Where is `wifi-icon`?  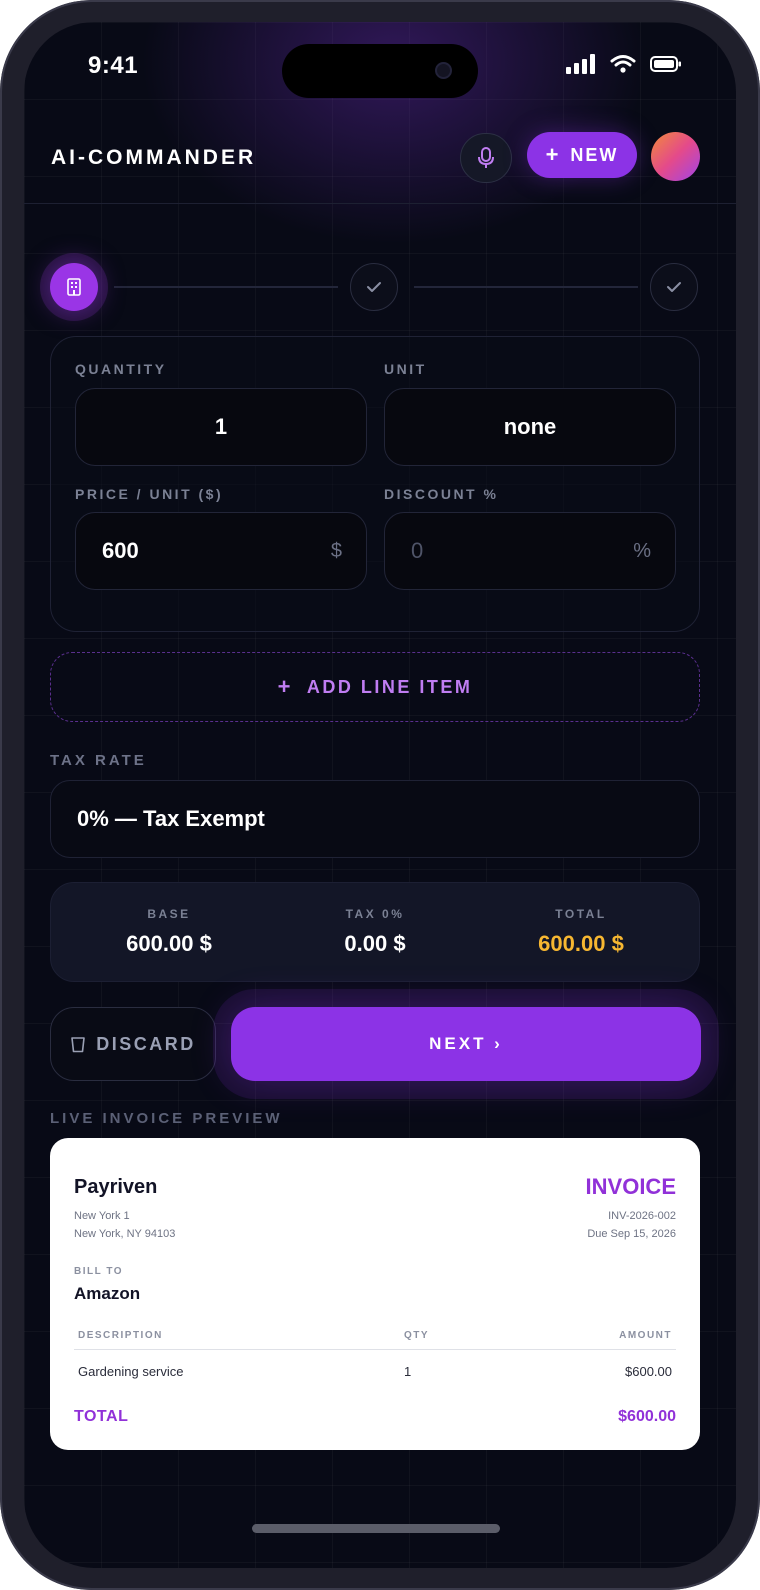 wifi-icon is located at coordinates (623, 64).